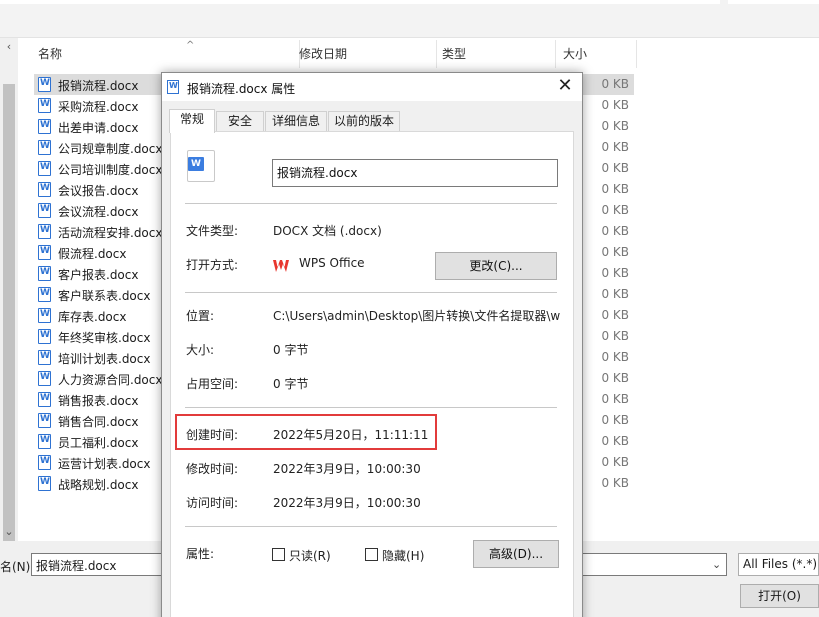 Image resolution: width=819 pixels, height=617 pixels. I want to click on chevron-down-icon: ⌄, so click(716, 564).